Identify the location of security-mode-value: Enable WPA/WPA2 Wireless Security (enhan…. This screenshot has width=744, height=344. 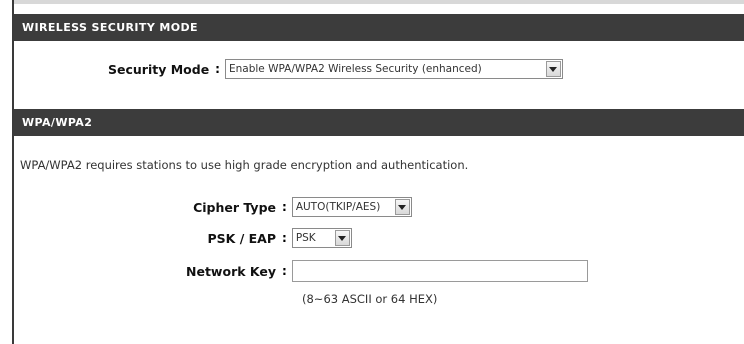
(355, 69).